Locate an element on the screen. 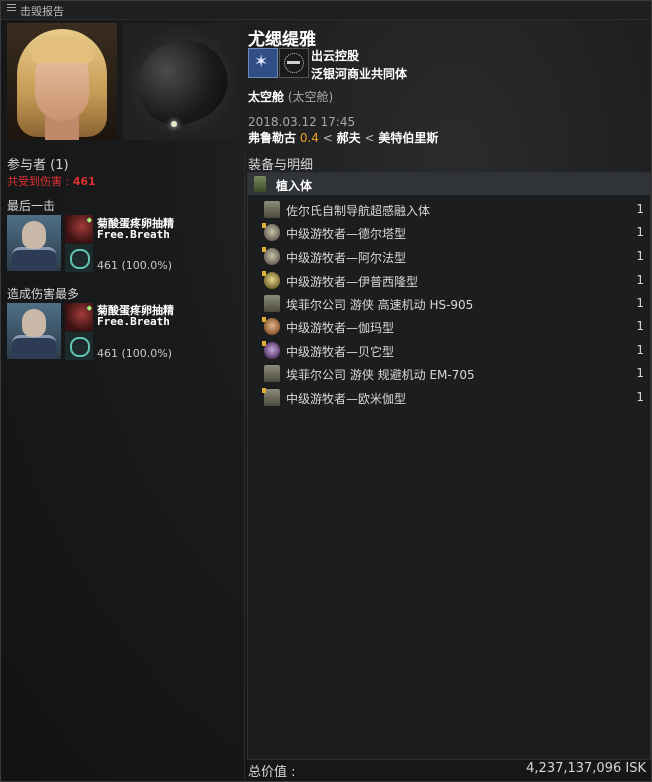 The width and height of the screenshot is (652, 782). constellation-link: 郝夫 is located at coordinates (349, 138).